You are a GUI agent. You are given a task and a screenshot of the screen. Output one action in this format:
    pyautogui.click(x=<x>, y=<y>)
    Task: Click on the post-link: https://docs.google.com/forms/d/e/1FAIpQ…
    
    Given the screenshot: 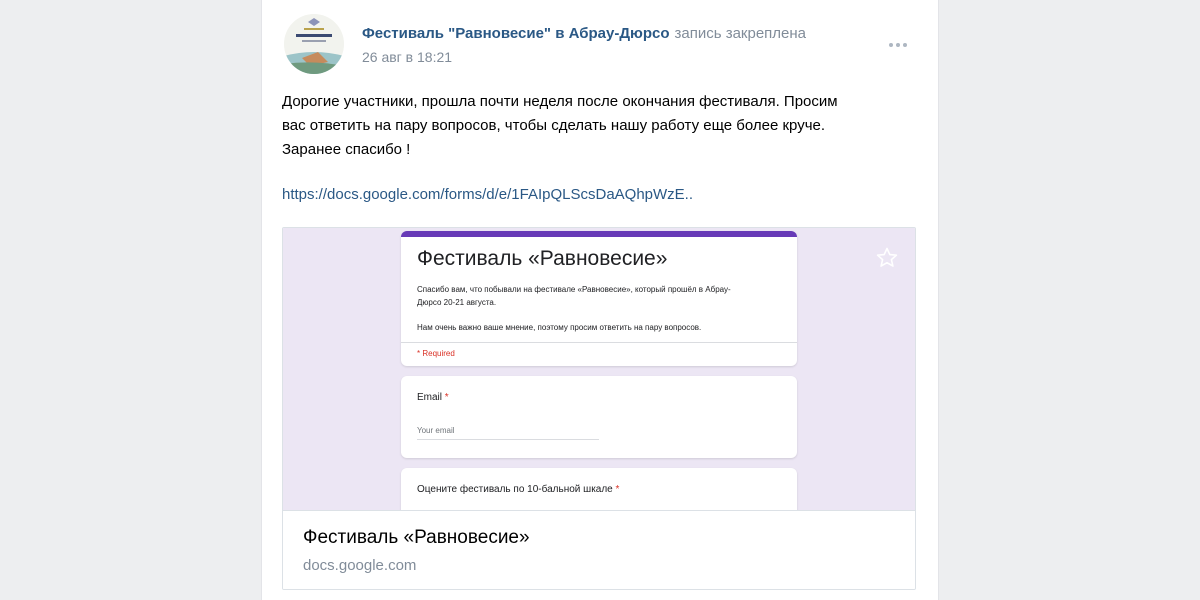 What is the action you would take?
    pyautogui.click(x=487, y=194)
    